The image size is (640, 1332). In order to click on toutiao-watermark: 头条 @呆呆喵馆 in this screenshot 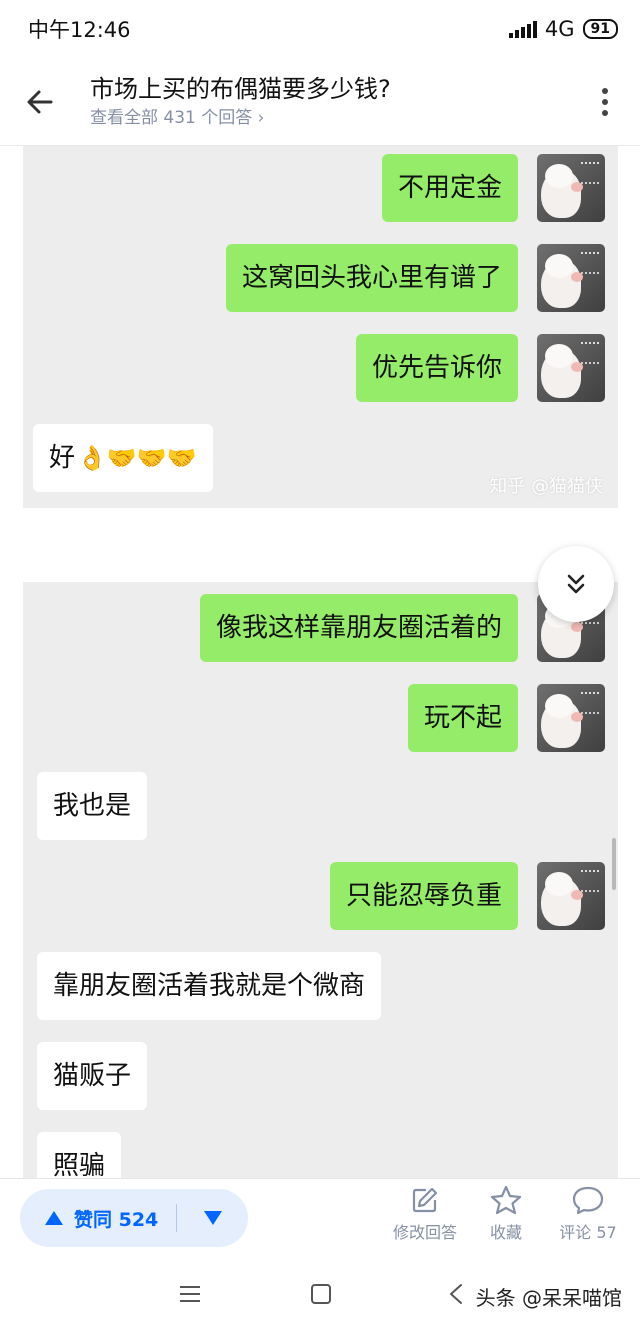, I will do `click(548, 1298)`.